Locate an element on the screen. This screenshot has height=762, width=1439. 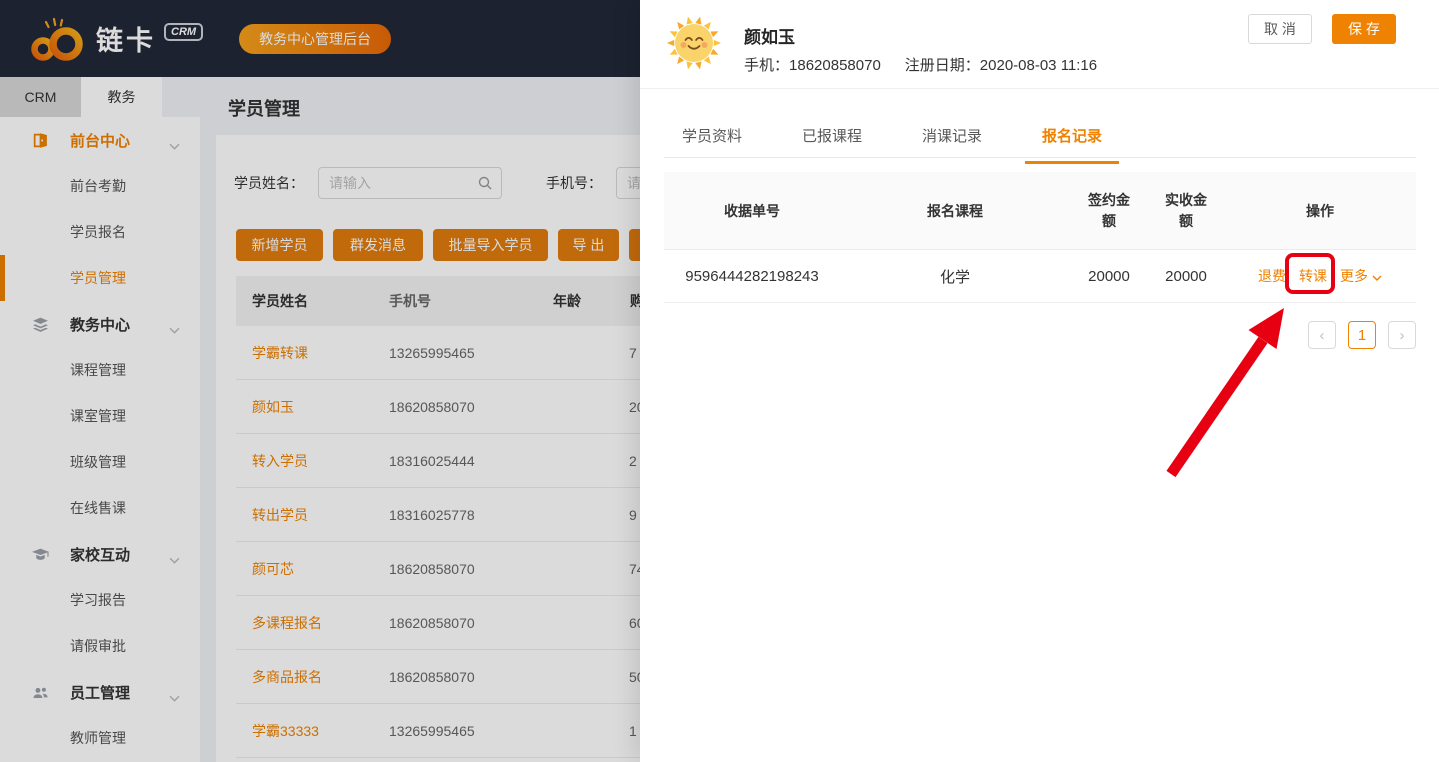
page-1-button: 1 is located at coordinates (1362, 335).